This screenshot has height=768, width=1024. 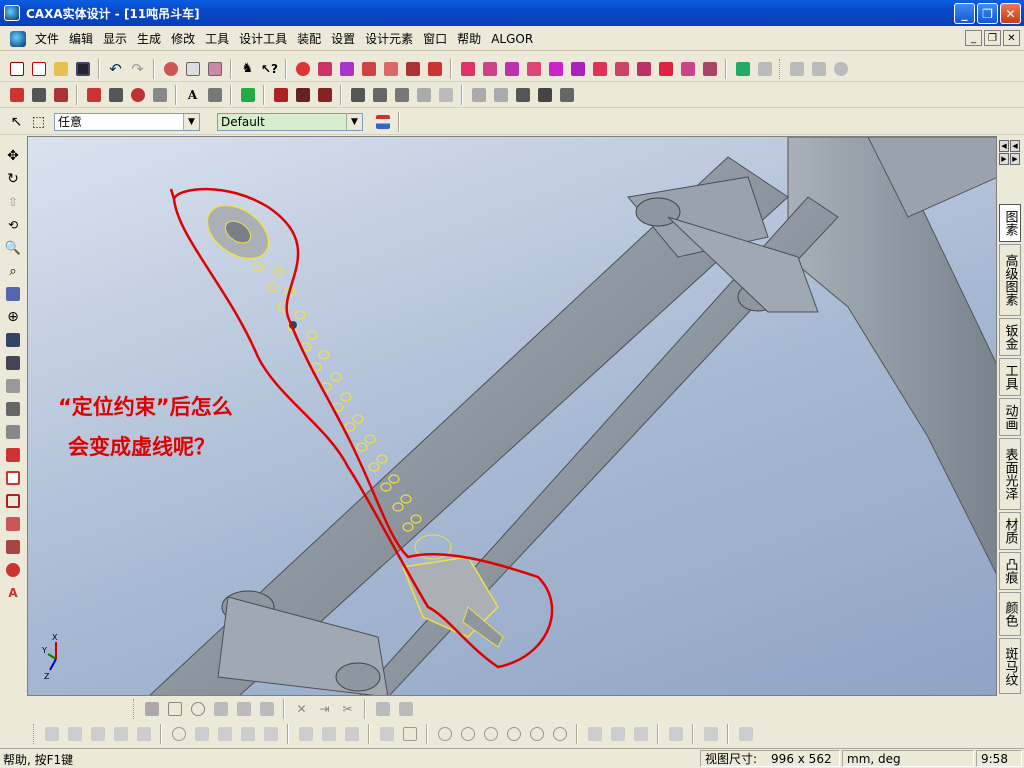 I want to click on light-icon, so click(x=159, y=94).